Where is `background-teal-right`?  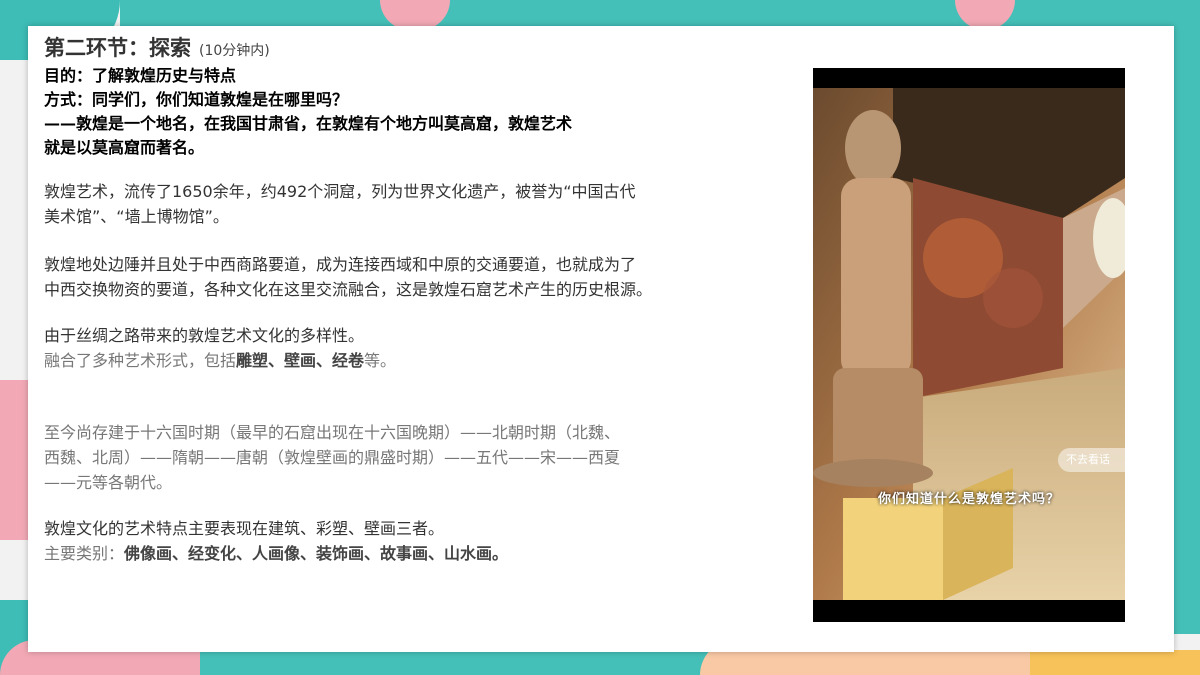 background-teal-right is located at coordinates (1187, 334).